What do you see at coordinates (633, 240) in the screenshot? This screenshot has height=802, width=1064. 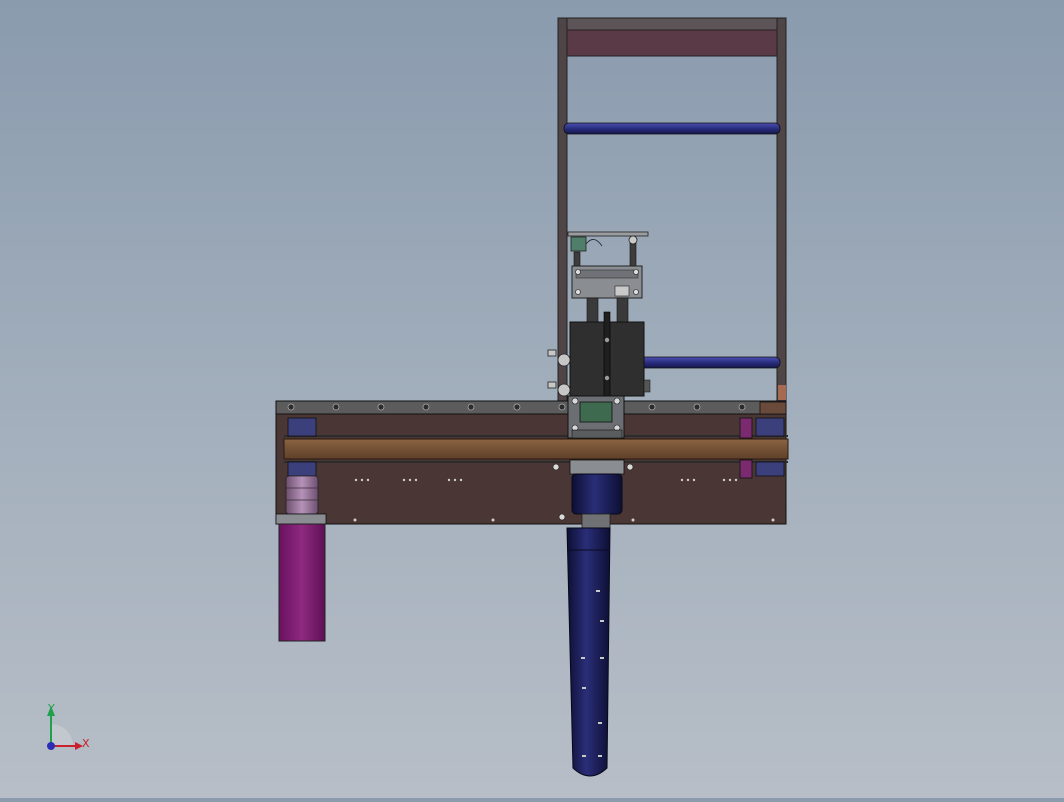 I see `adjust-screw-icon` at bounding box center [633, 240].